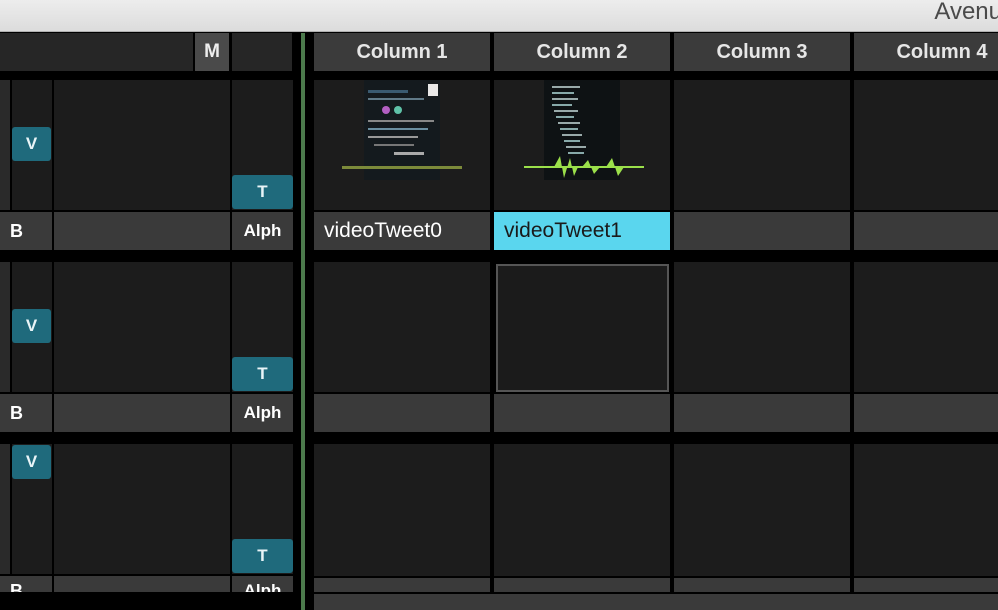  What do you see at coordinates (262, 52) in the screenshot?
I see `header-spacer` at bounding box center [262, 52].